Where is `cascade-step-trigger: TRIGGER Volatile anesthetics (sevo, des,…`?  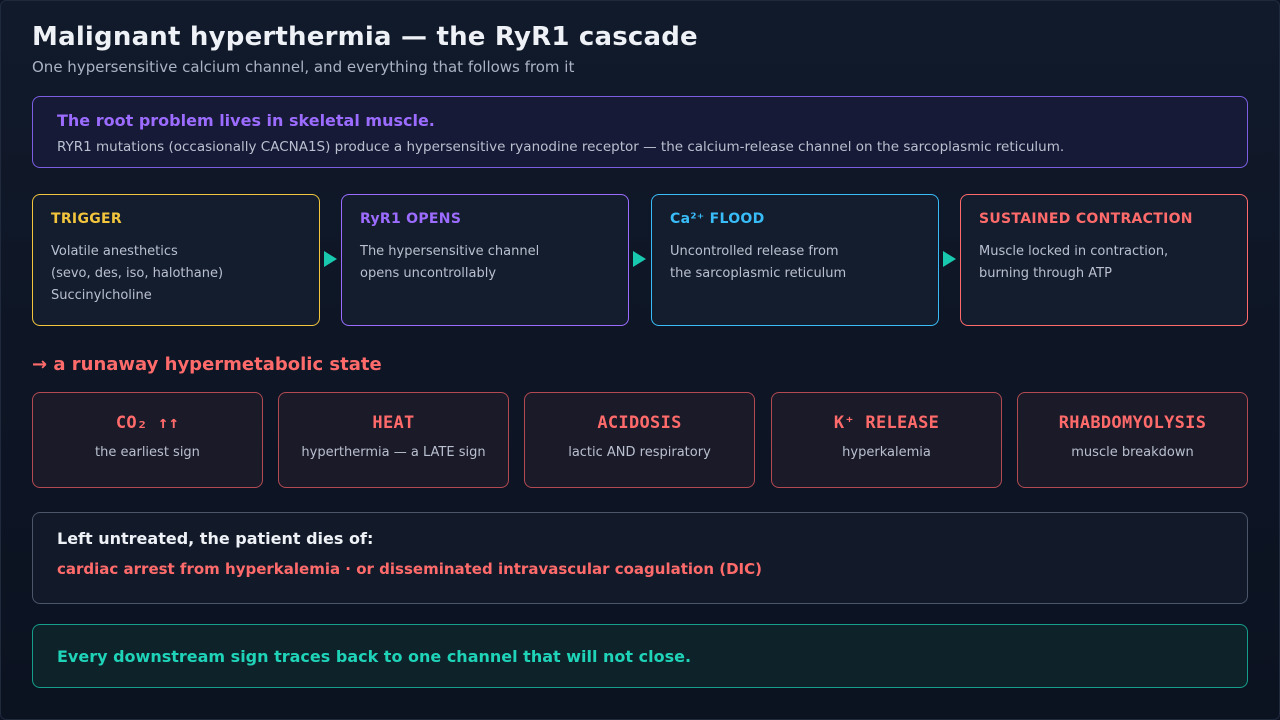
cascade-step-trigger: TRIGGER Volatile anesthetics (sevo, des,… is located at coordinates (176, 260).